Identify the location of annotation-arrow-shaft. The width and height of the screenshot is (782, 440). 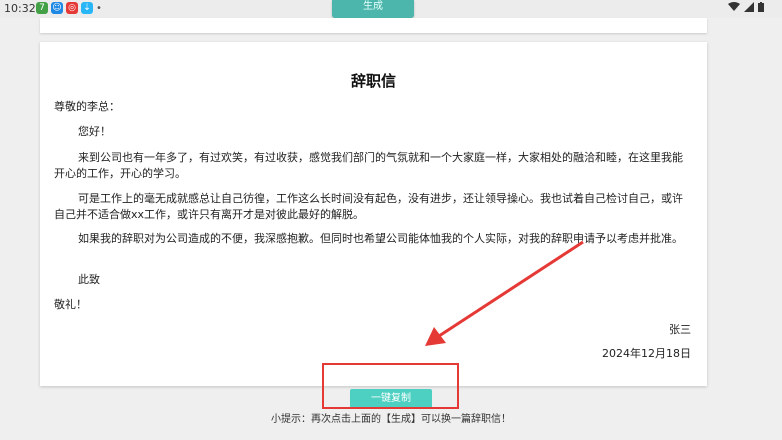
(511, 289).